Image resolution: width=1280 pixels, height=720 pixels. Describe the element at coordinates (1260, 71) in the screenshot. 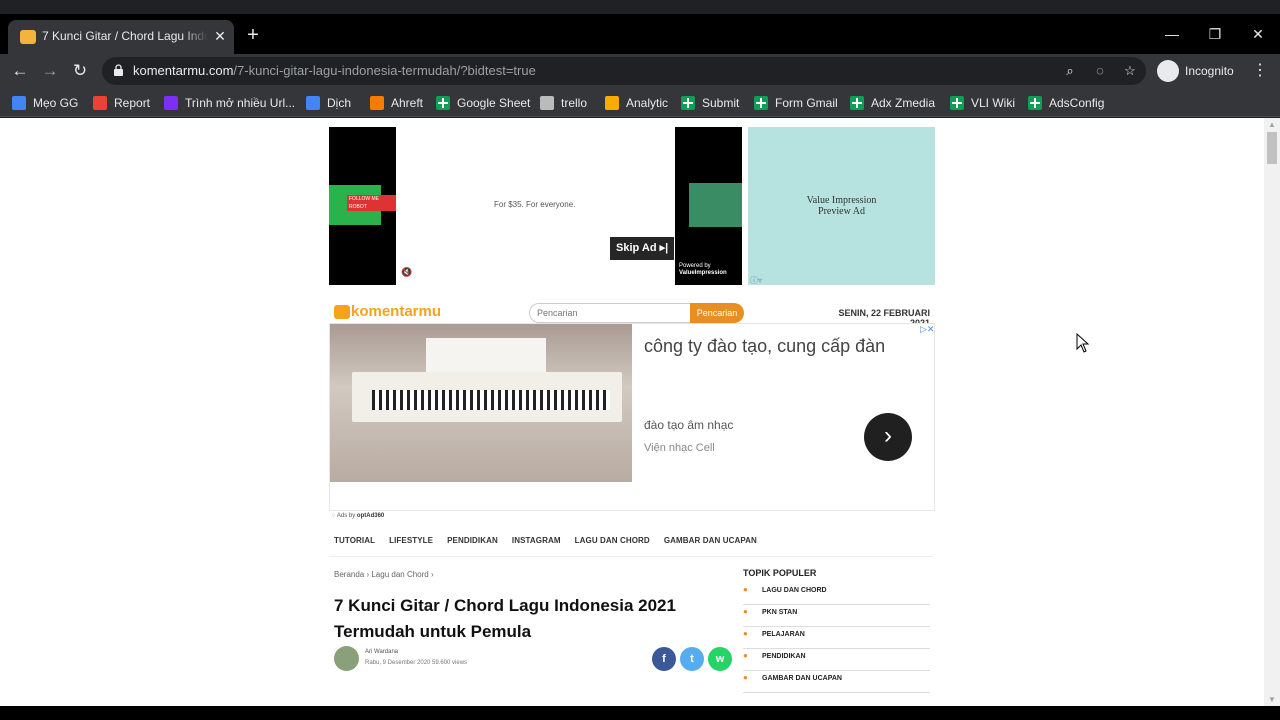

I see `browser-menu-icon: ⋮` at that location.